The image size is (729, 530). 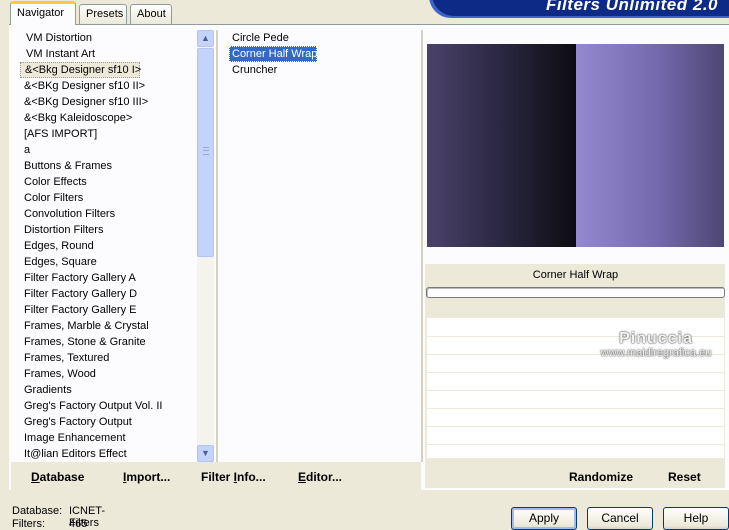 I want to click on status-filters-label: Filters:, so click(x=28, y=524).